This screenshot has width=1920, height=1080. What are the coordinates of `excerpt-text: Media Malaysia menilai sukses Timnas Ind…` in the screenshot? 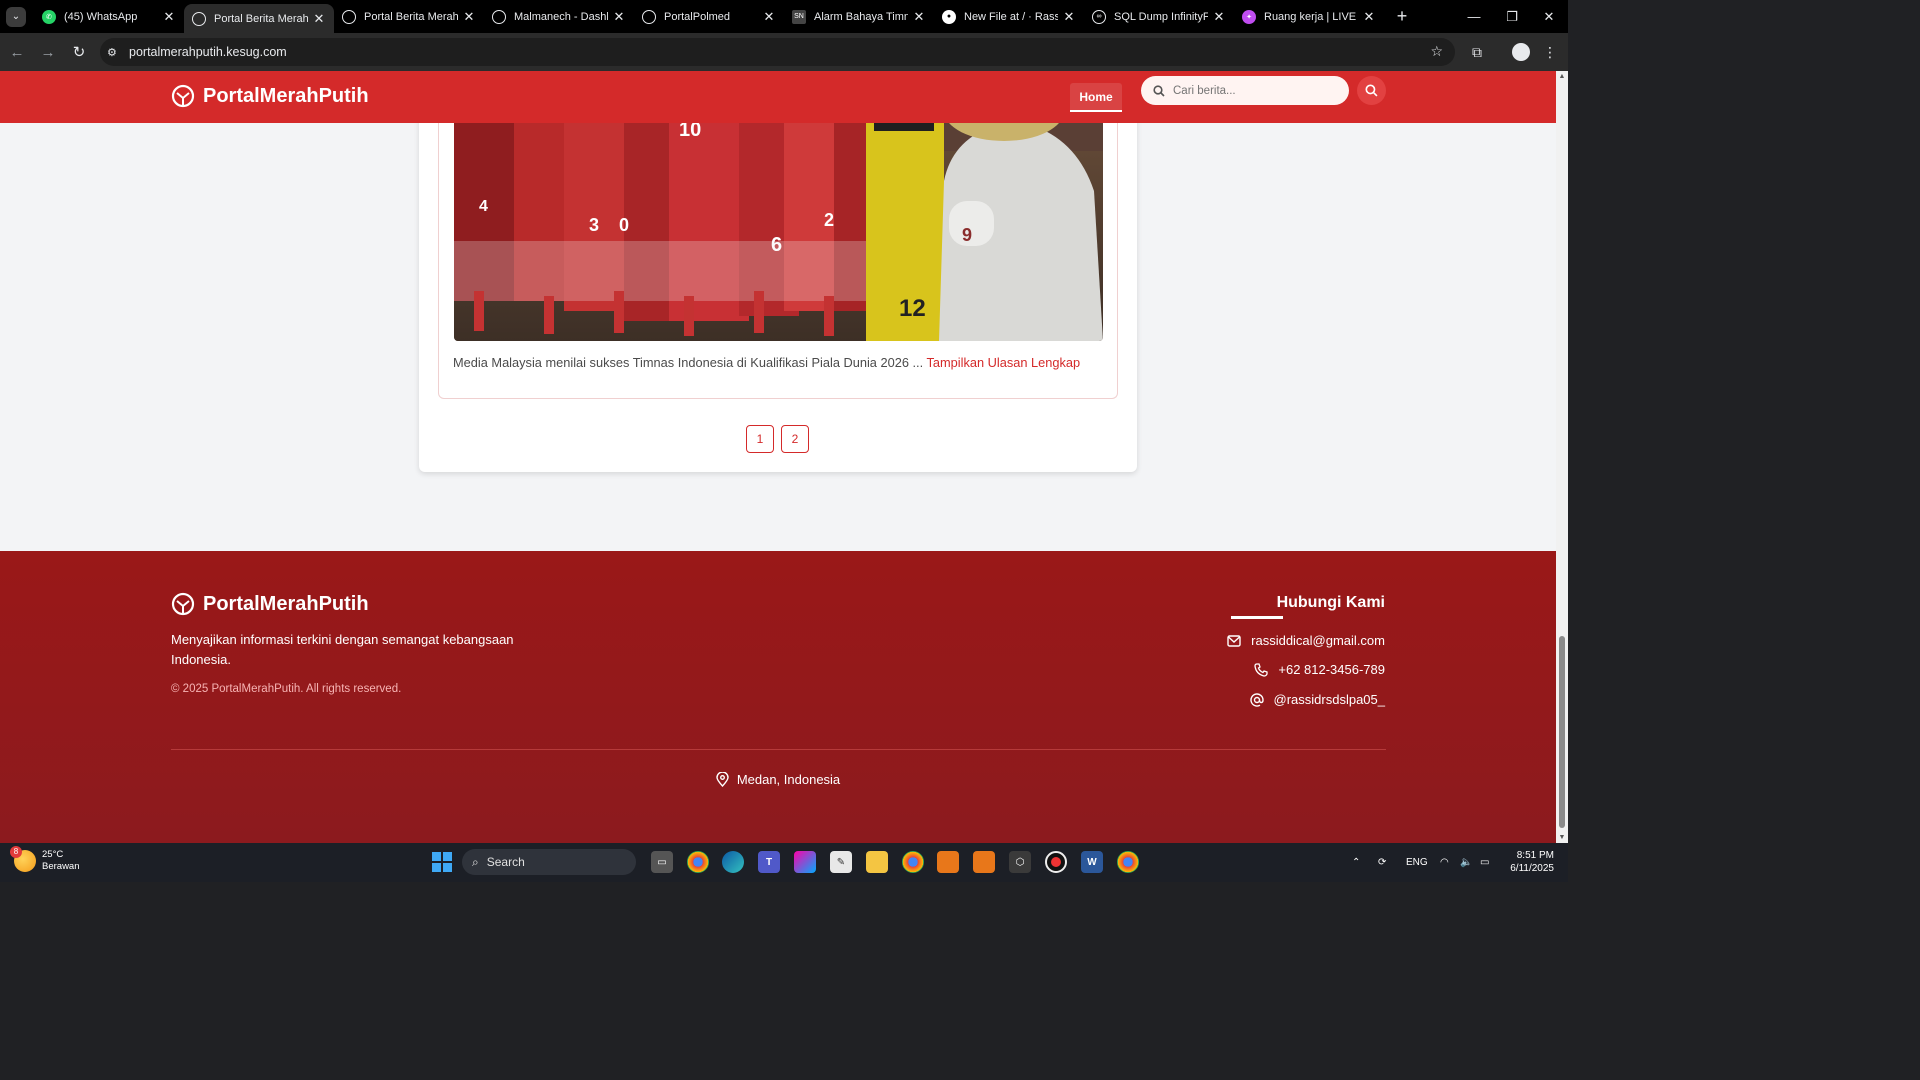 It's located at (688, 362).